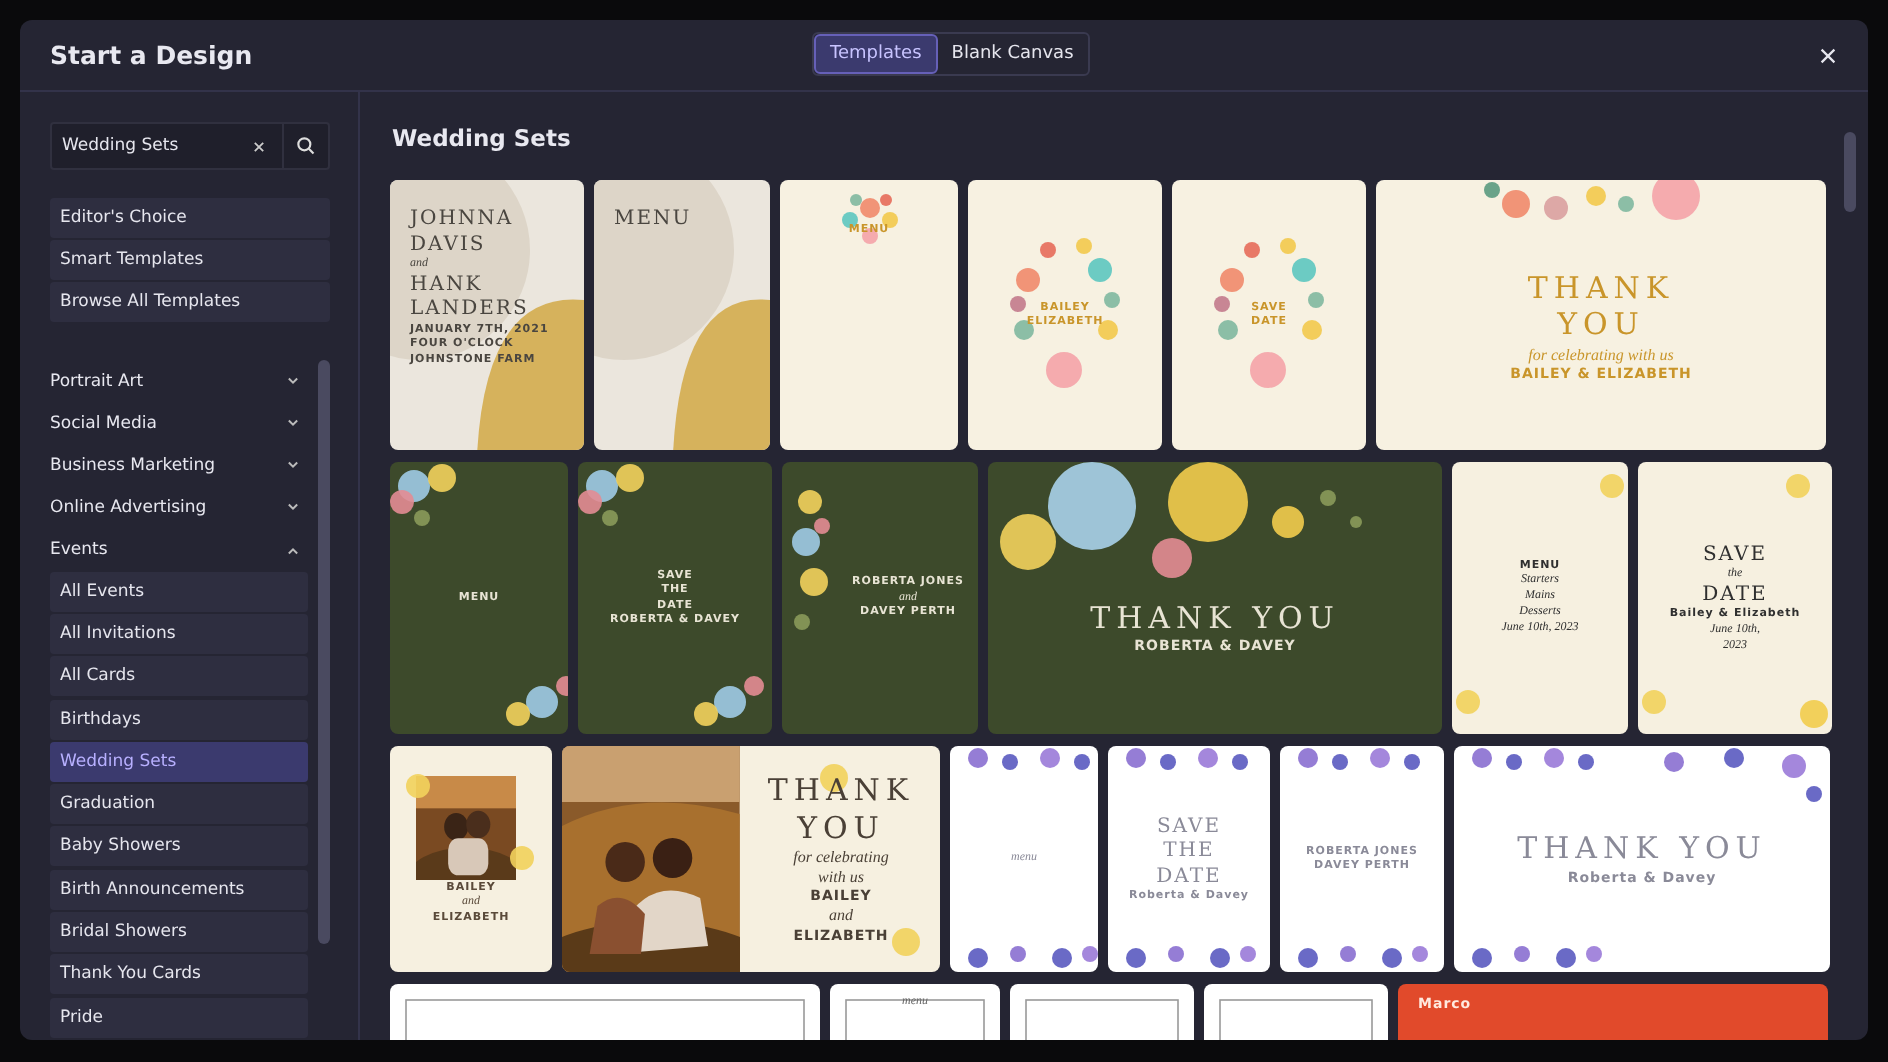 Image resolution: width=1888 pixels, height=1062 pixels. What do you see at coordinates (179, 761) in the screenshot?
I see `subcategory-item: Wedding Sets` at bounding box center [179, 761].